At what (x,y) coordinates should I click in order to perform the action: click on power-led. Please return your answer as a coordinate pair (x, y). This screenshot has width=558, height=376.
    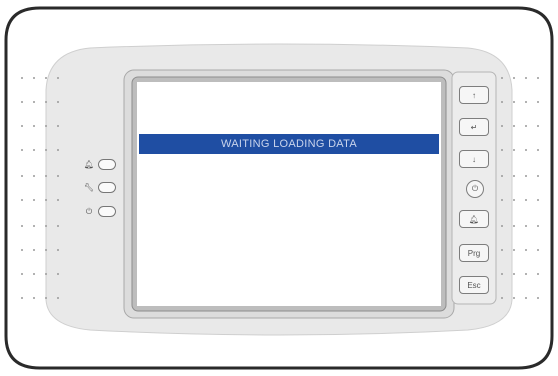
    Looking at the image, I should click on (107, 211).